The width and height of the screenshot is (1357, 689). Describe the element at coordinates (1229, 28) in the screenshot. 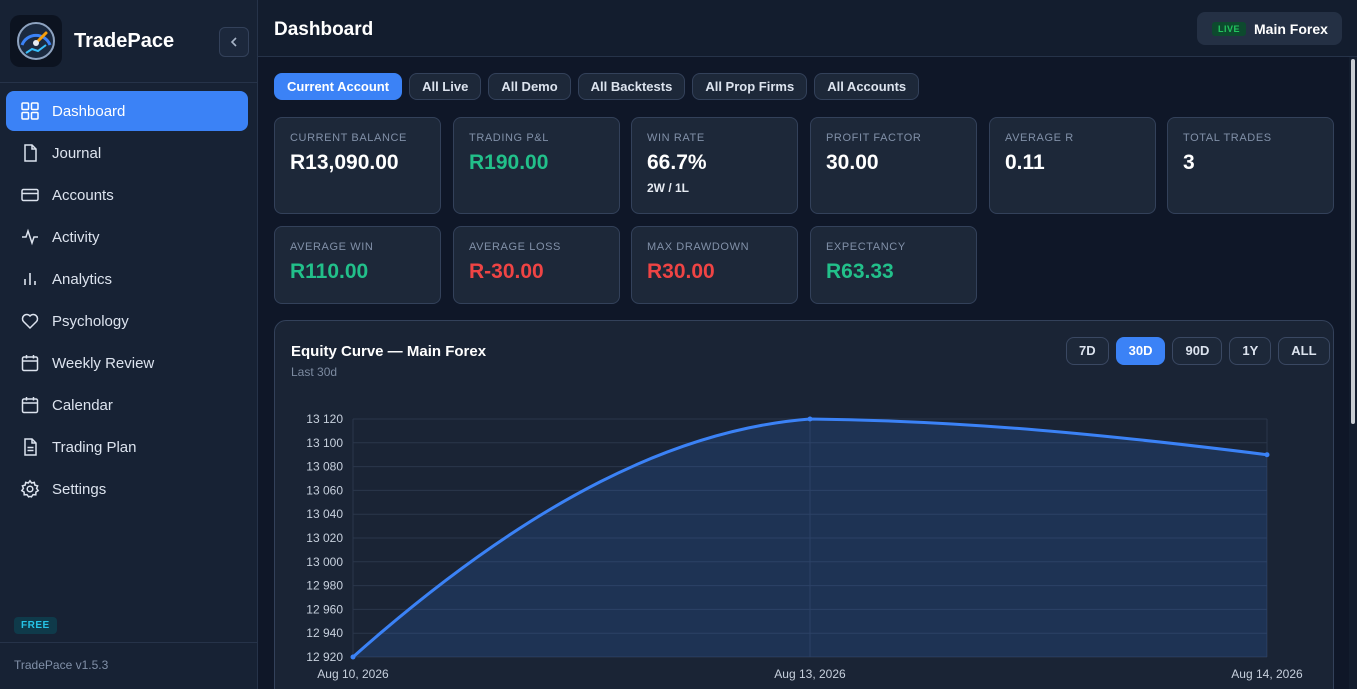

I see `live-status-badge: LIVE` at that location.